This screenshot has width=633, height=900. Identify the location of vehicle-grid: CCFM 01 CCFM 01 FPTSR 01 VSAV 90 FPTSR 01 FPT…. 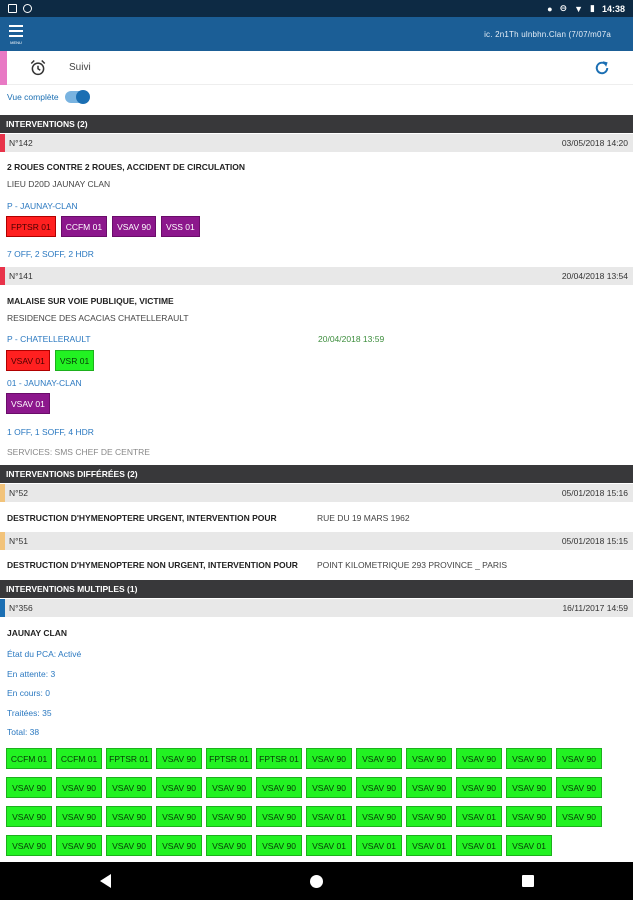
(316, 806).